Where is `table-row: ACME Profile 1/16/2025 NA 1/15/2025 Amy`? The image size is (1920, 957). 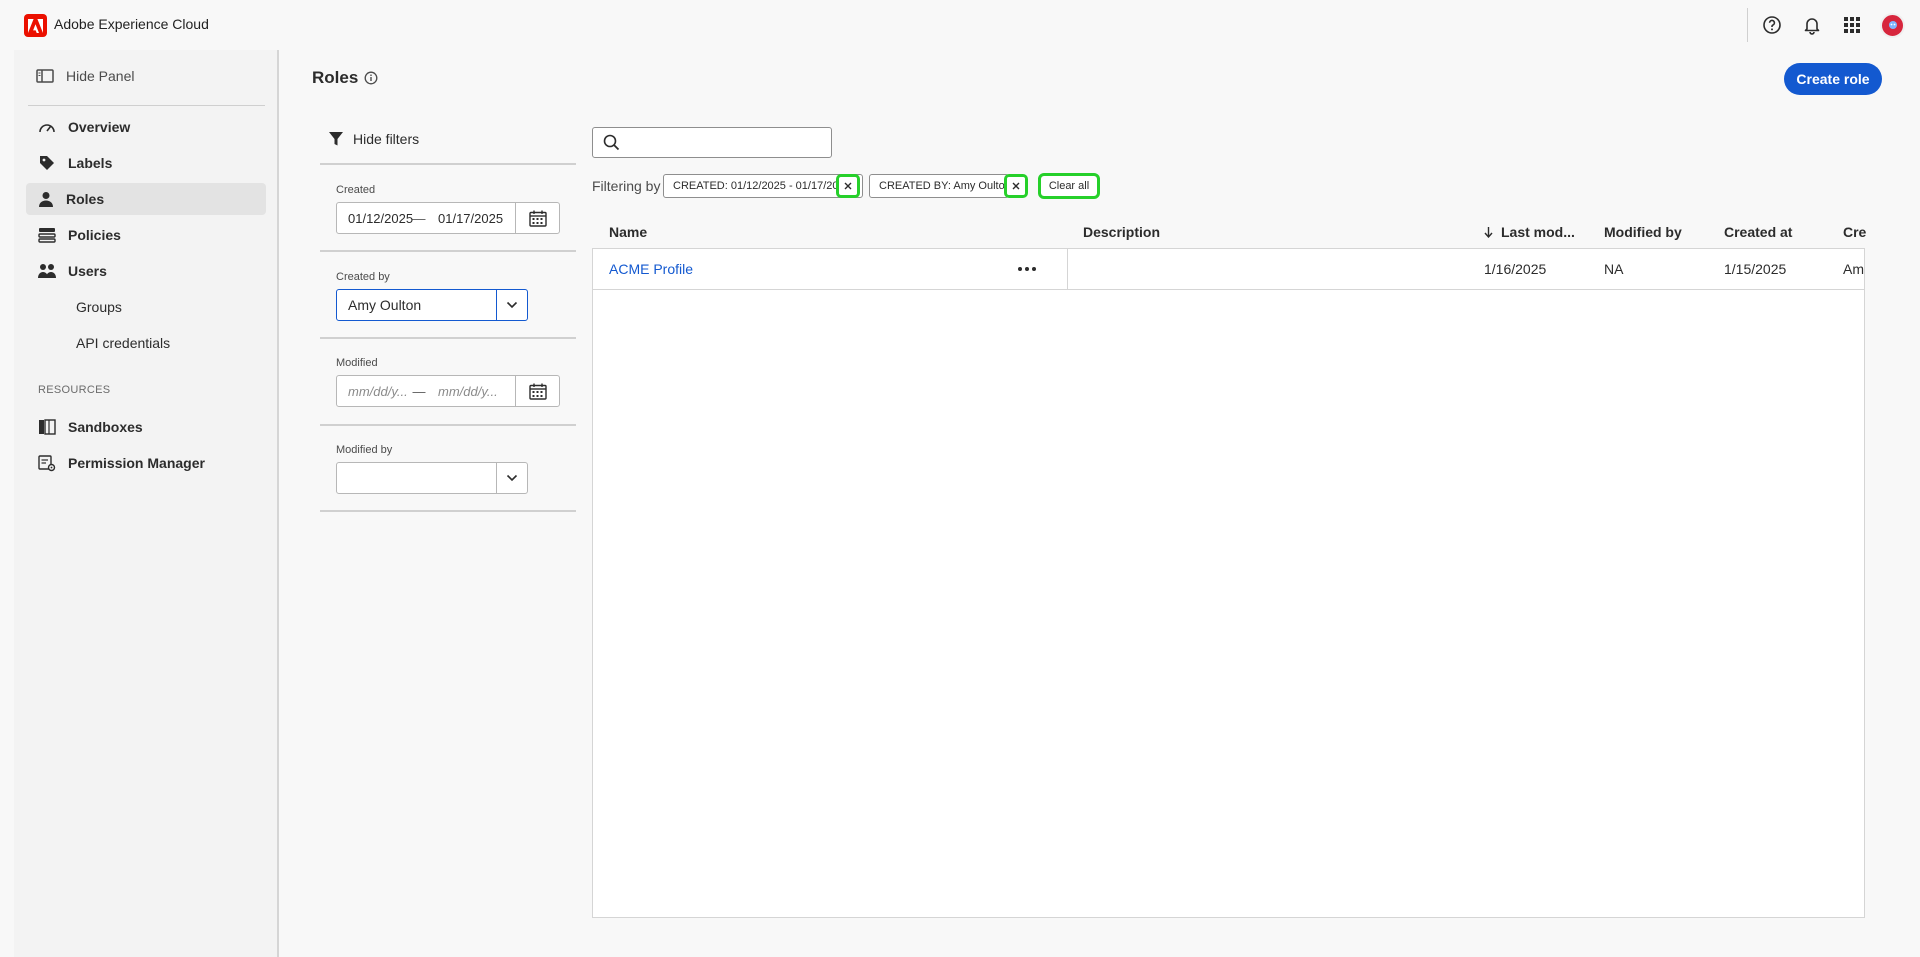
table-row: ACME Profile 1/16/2025 NA 1/15/2025 Amy is located at coordinates (1228, 269).